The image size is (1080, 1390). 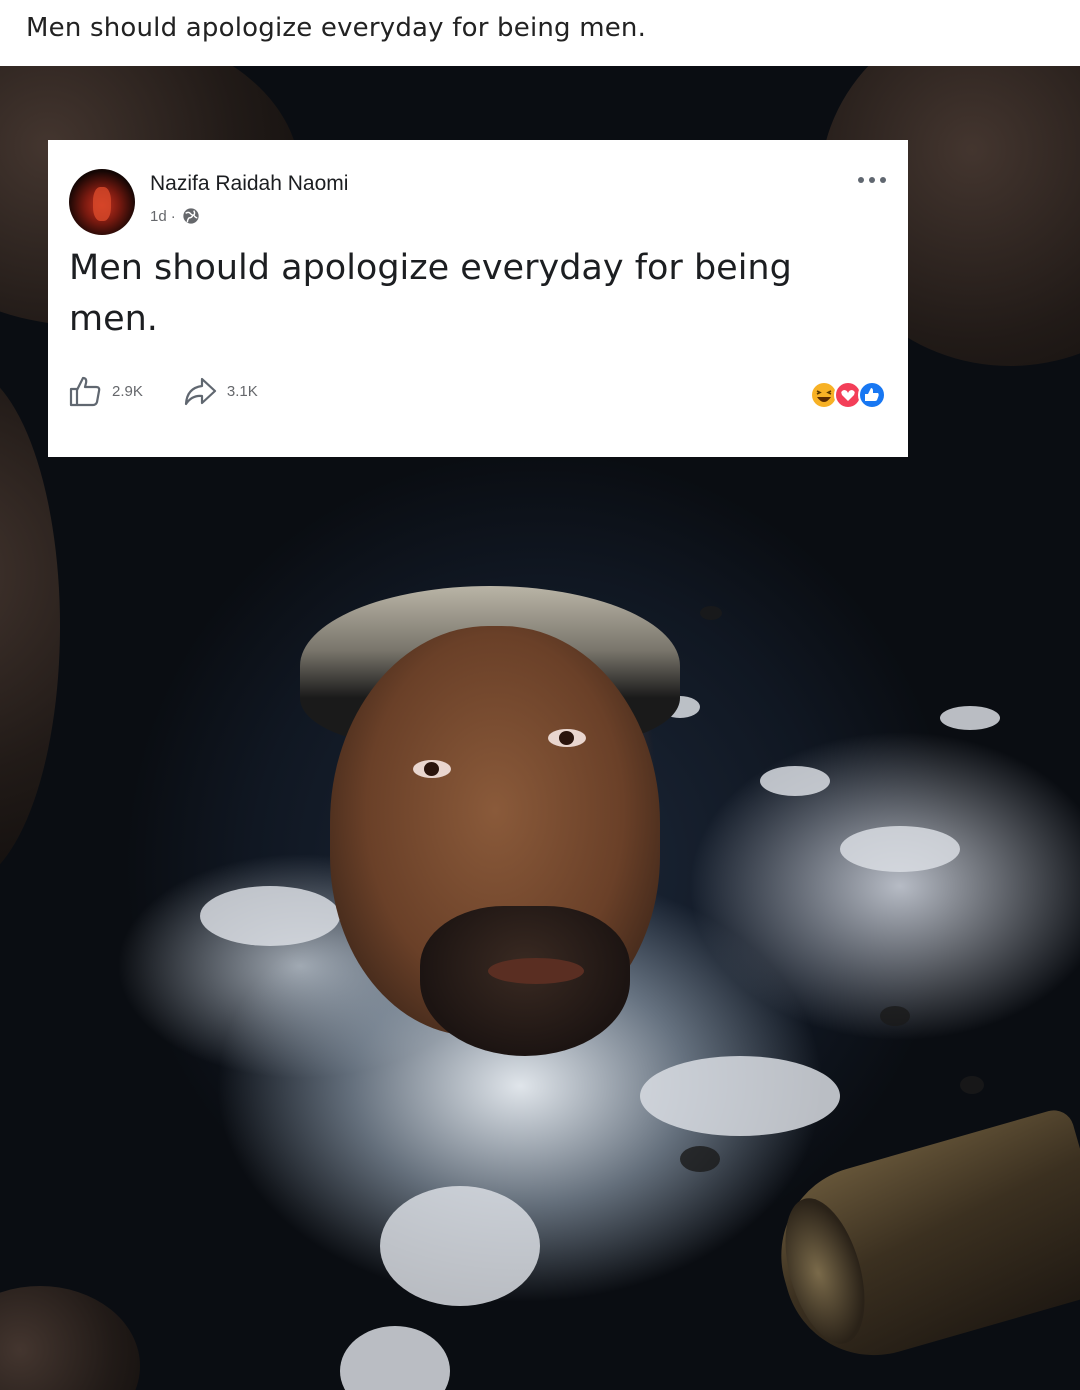 What do you see at coordinates (158, 216) in the screenshot?
I see `post-time: 1d` at bounding box center [158, 216].